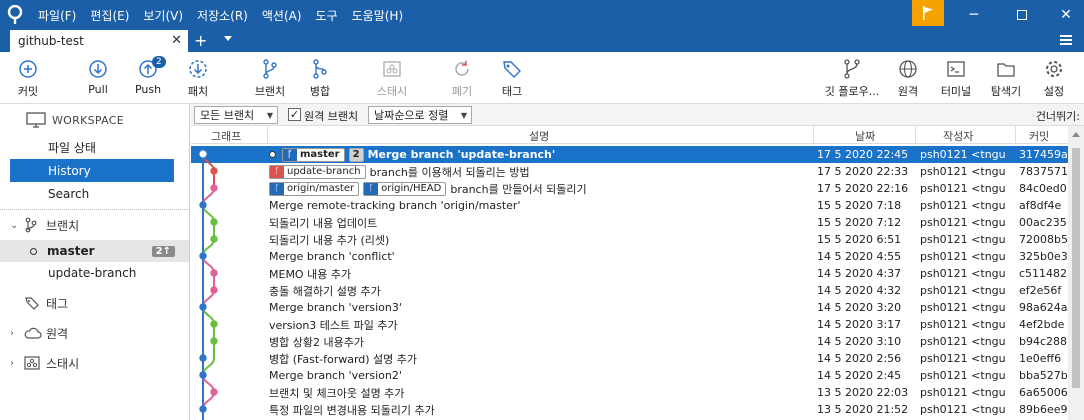 This screenshot has height=420, width=1084. I want to click on commit-message: branch를 이용해서 되돌리는 방법, so click(449, 172).